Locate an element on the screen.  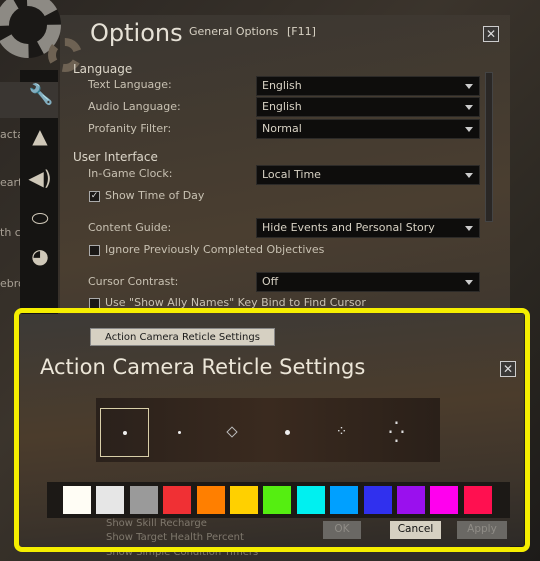
scrollbar is located at coordinates (489, 147).